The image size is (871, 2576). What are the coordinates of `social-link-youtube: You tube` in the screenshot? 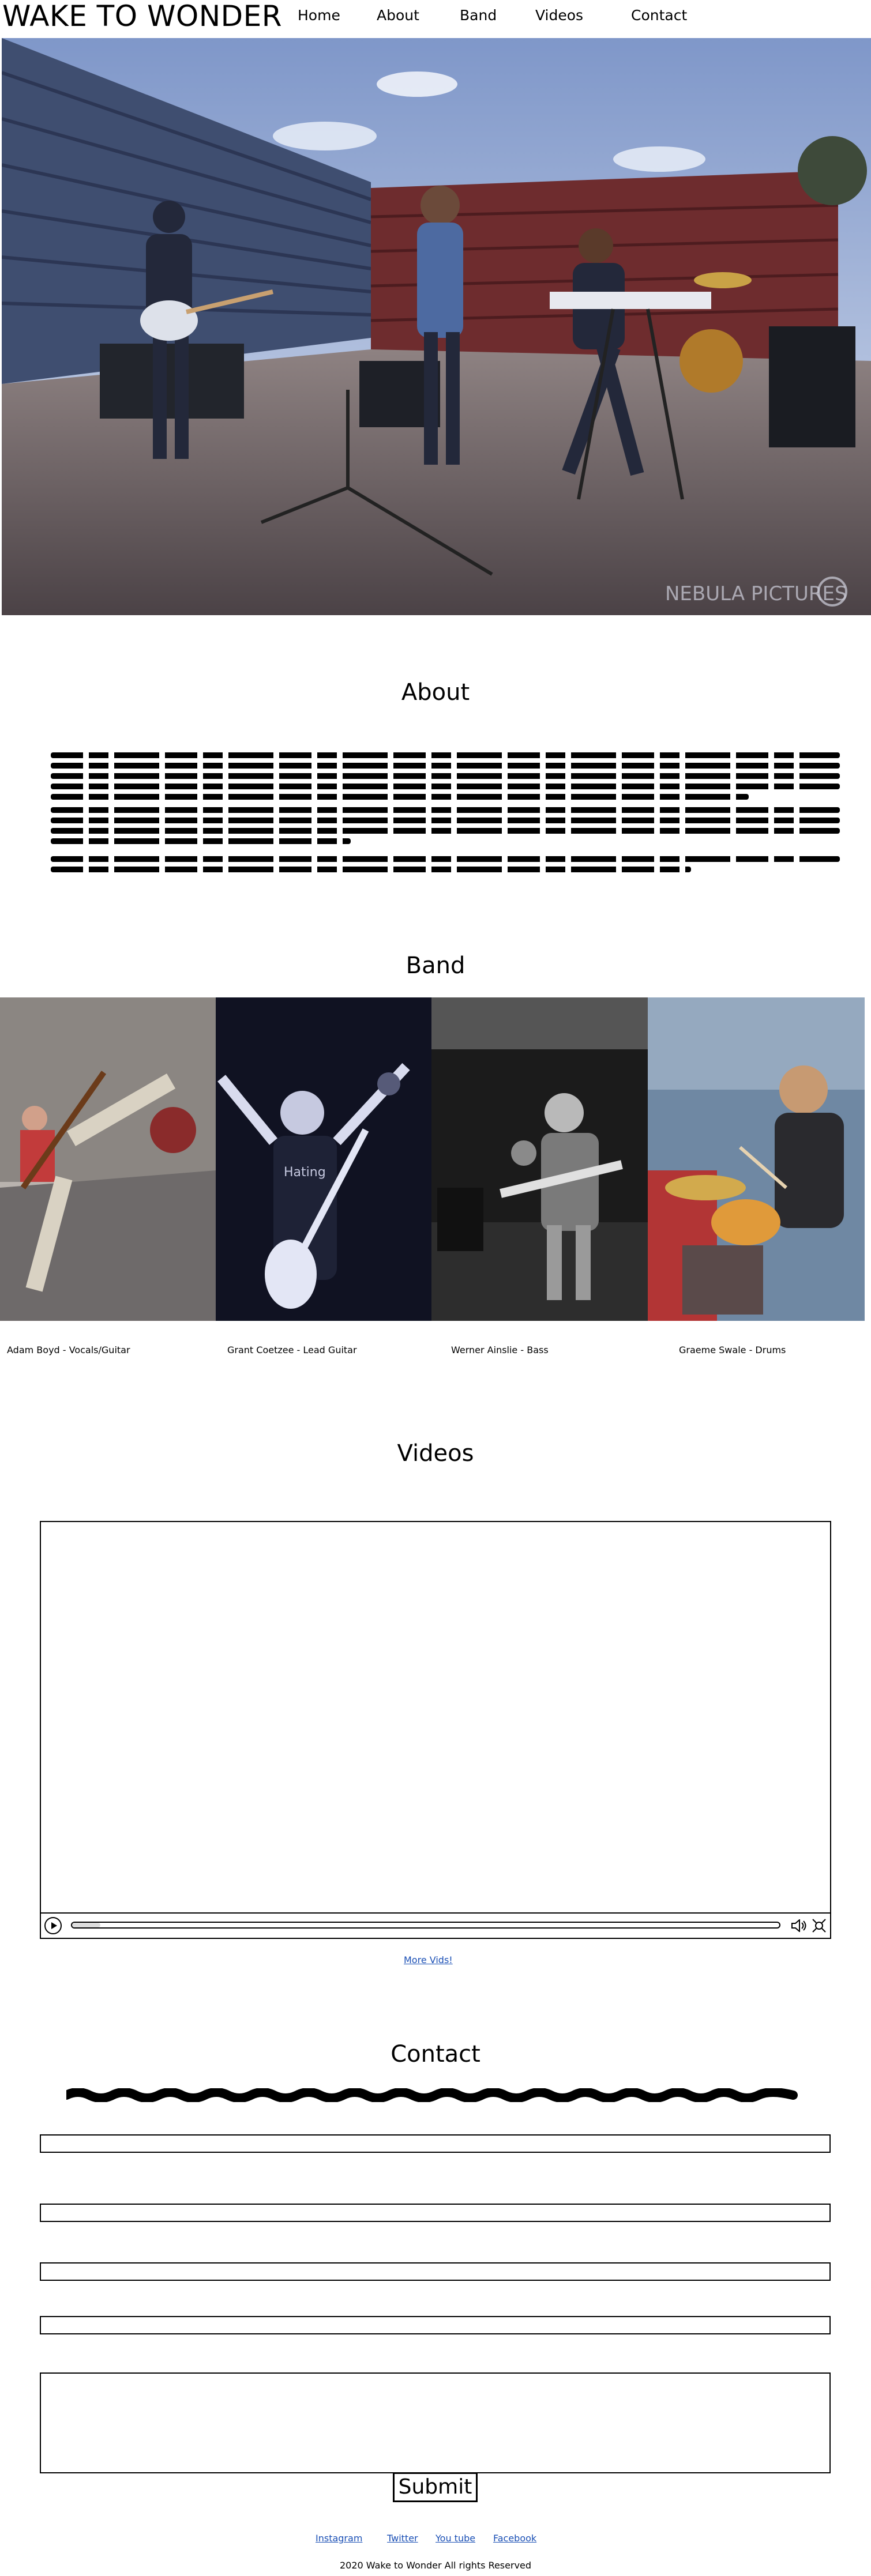 It's located at (455, 2538).